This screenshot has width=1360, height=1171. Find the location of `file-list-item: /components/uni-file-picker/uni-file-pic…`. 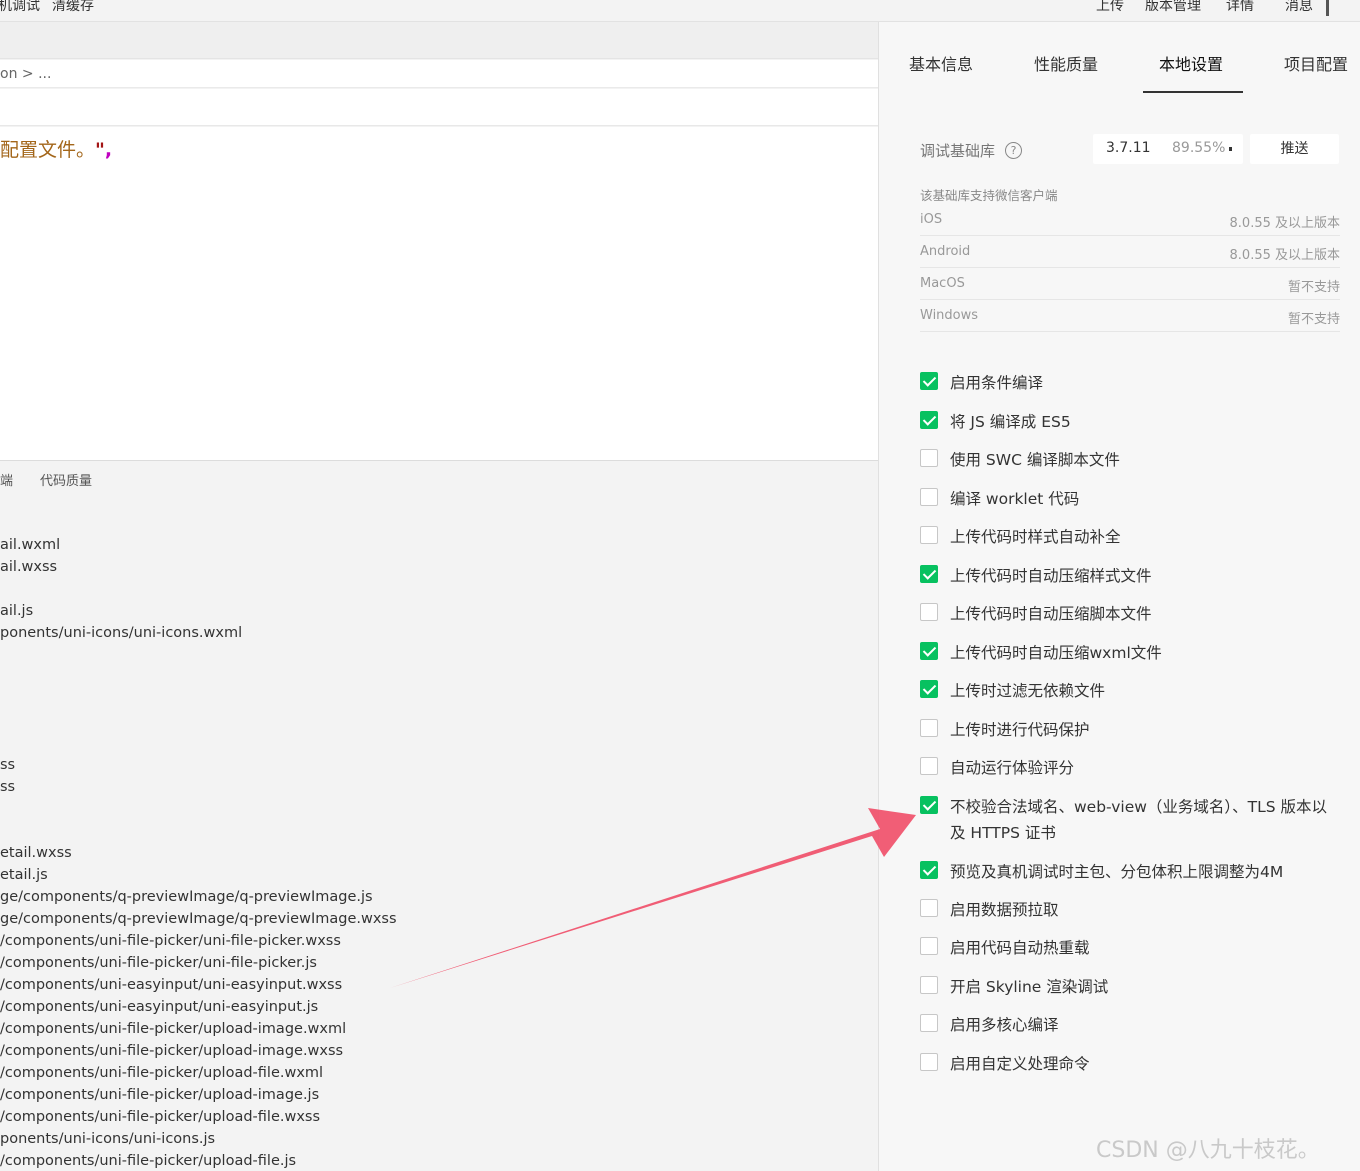

file-list-item: /components/uni-file-picker/uni-file-pic… is located at coordinates (158, 963).